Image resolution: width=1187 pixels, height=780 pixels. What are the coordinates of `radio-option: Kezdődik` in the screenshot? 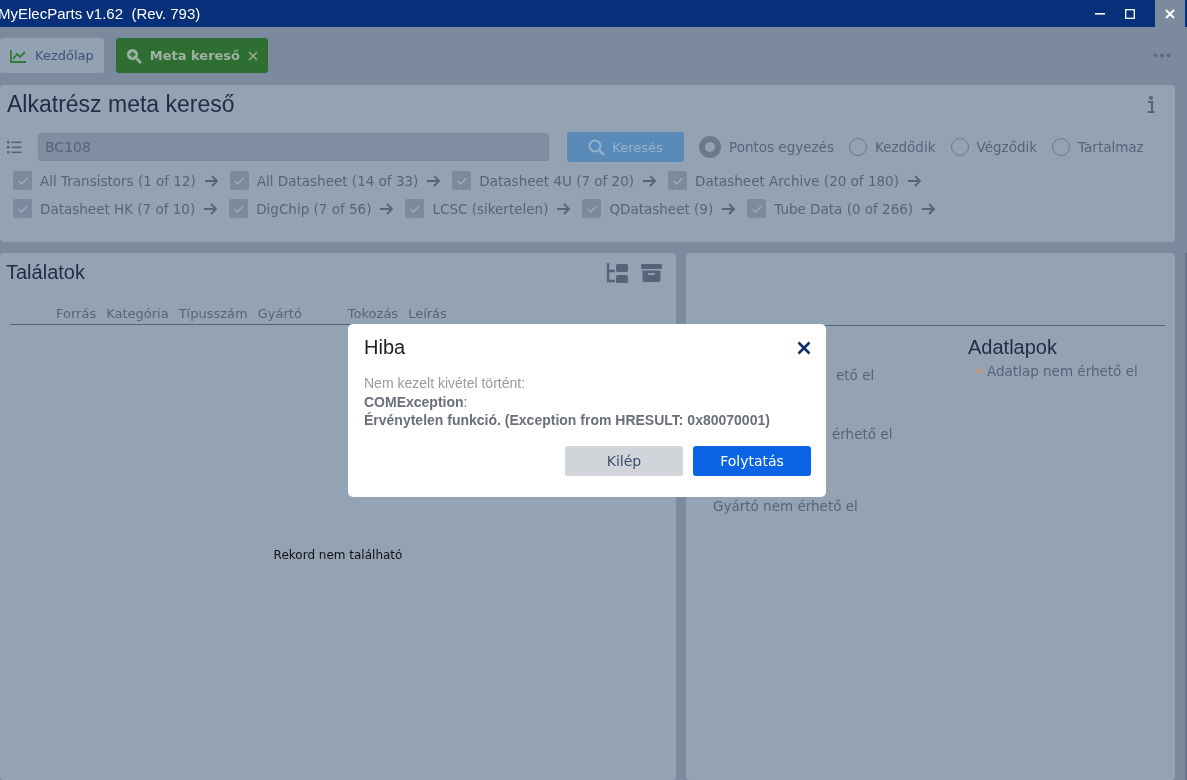 It's located at (892, 147).